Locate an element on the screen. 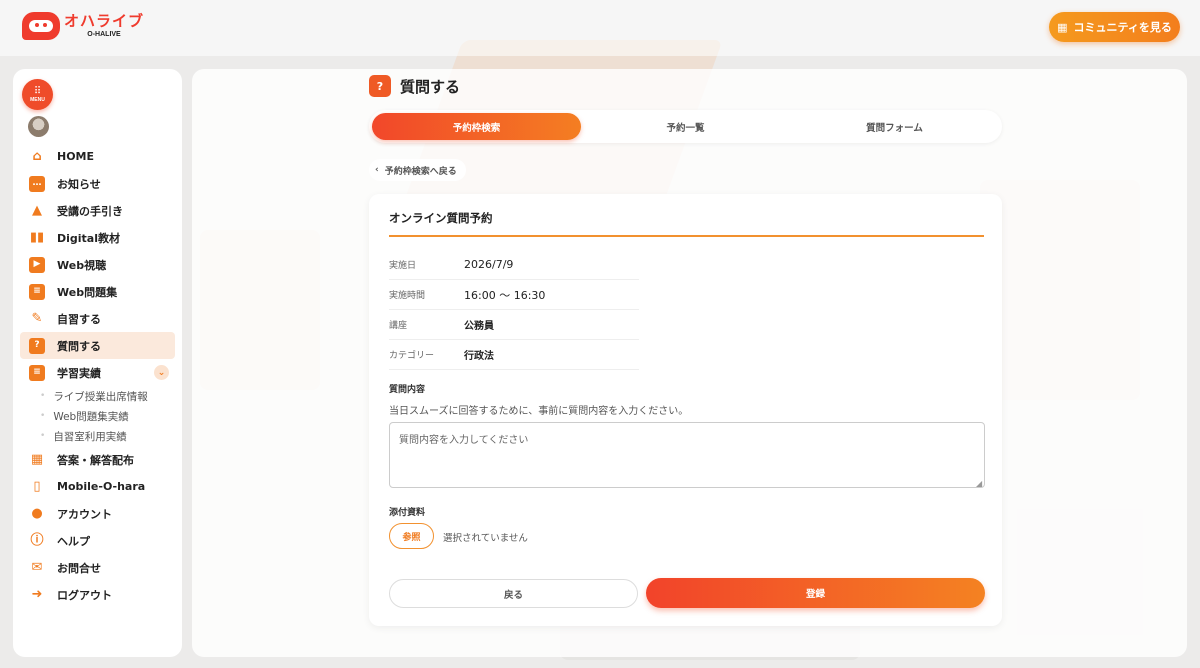  sidebar-item-label: 質問する is located at coordinates (79, 346).